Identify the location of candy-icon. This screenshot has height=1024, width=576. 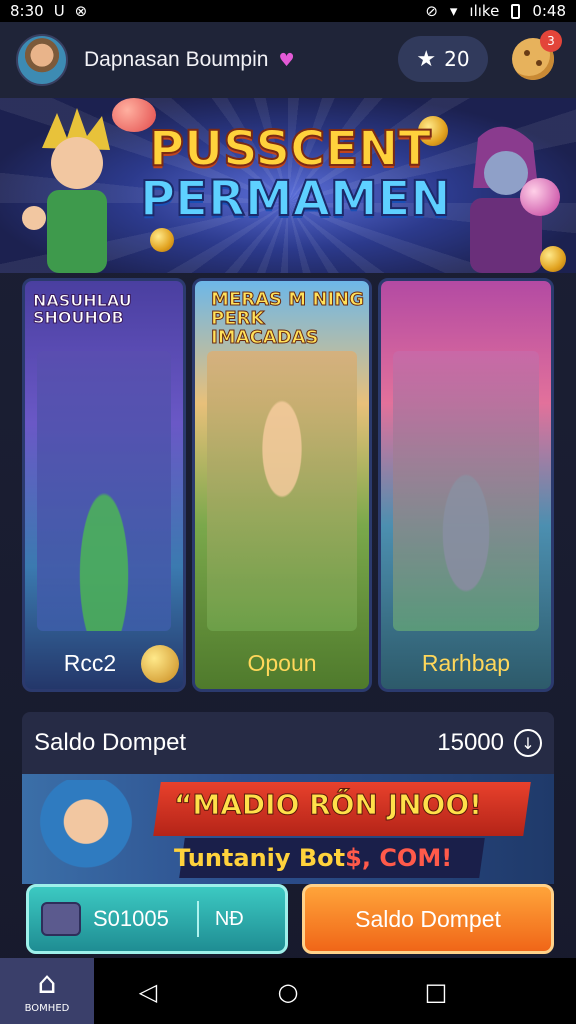
(540, 197).